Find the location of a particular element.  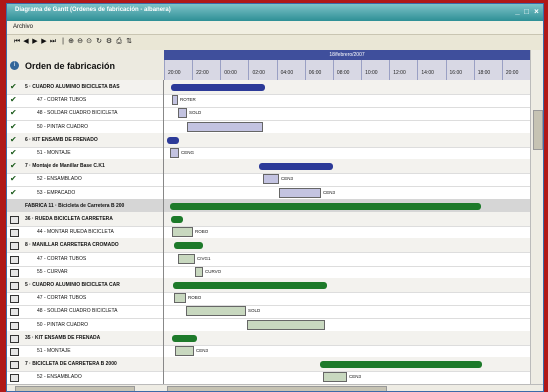

row-label: 7 · Montaje de Manillar Base C.K1 is located at coordinates (65, 166).